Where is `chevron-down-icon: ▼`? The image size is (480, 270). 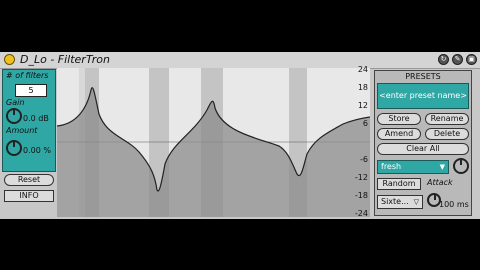
chevron-down-icon: ▼ is located at coordinates (442, 167).